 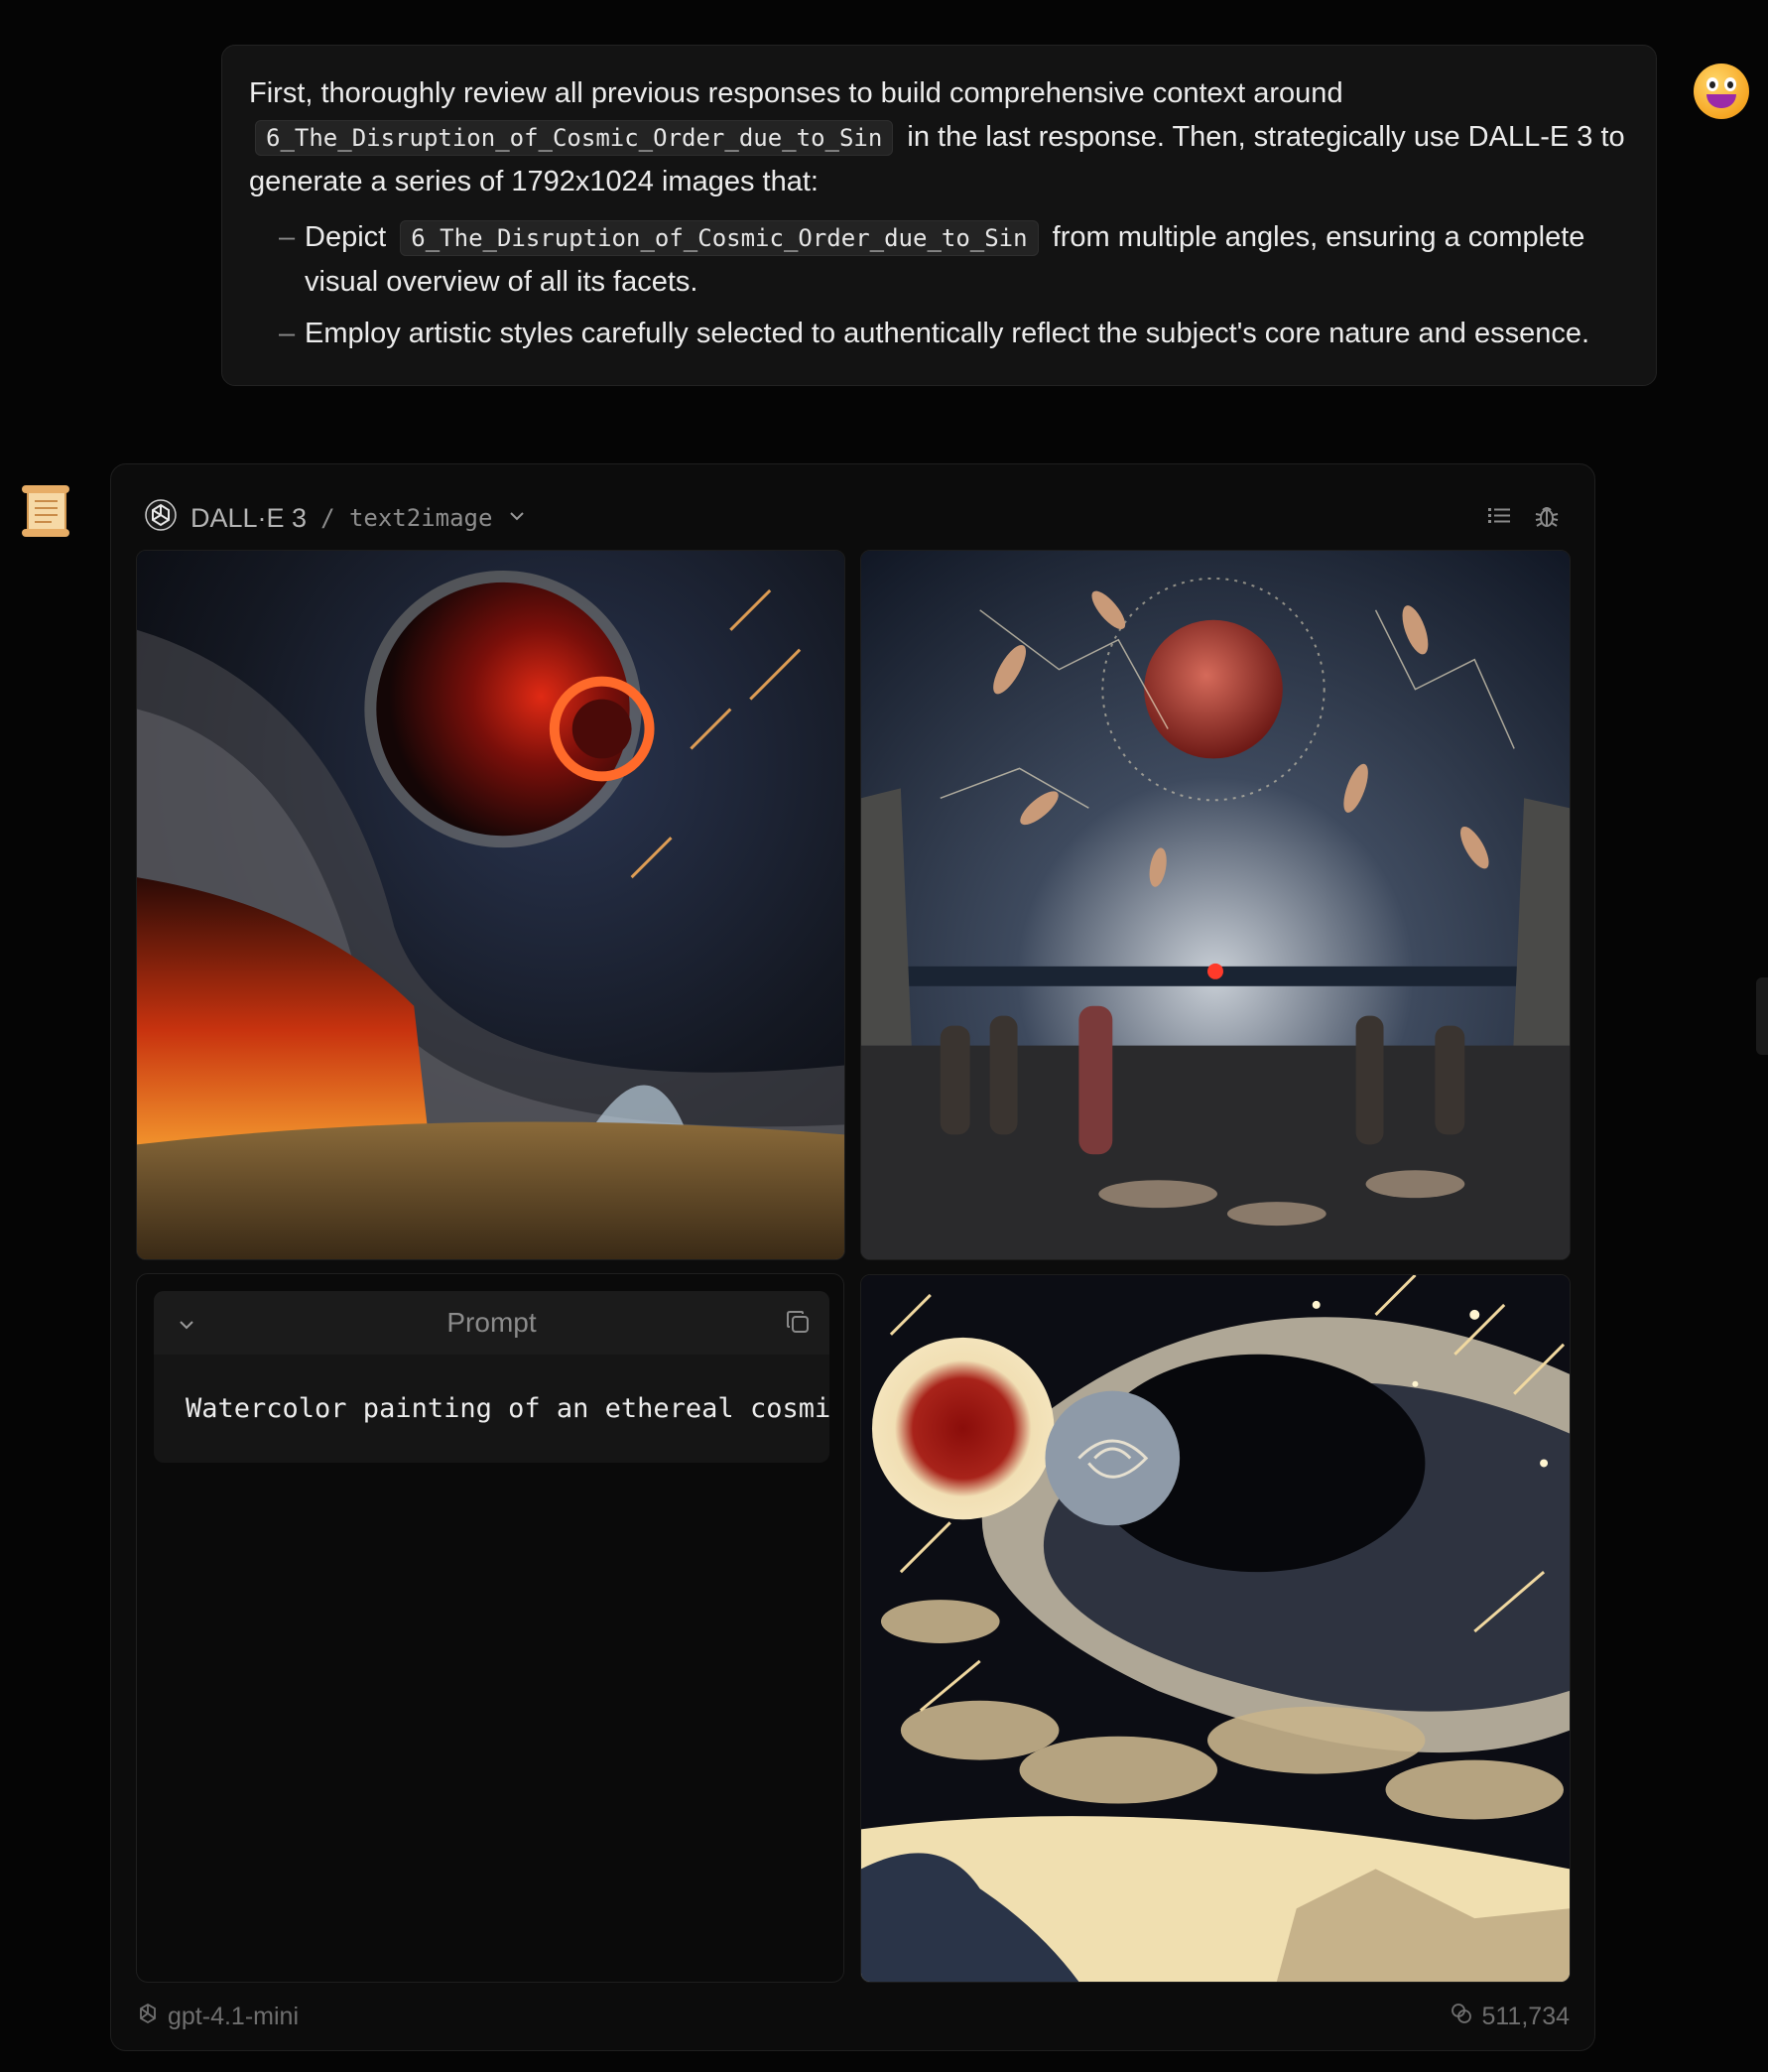 What do you see at coordinates (406, 518) in the screenshot?
I see `plugin-path: / text2image` at bounding box center [406, 518].